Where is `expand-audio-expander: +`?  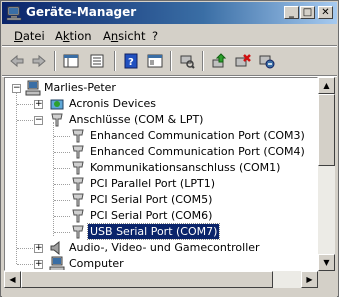
expand-audio-expander: + is located at coordinates (38, 248).